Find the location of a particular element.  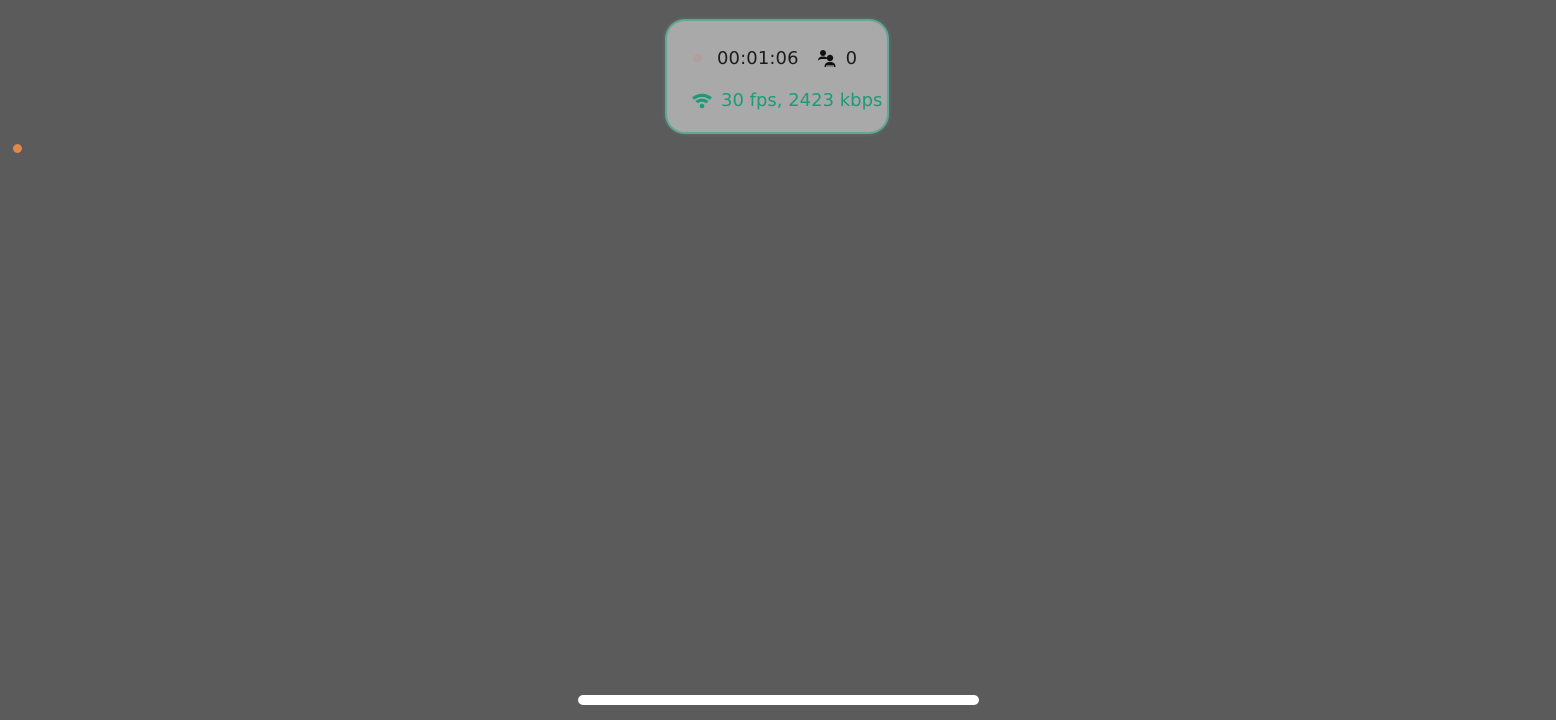

stream-status-top-row: 00:01:06 0 is located at coordinates (775, 58).